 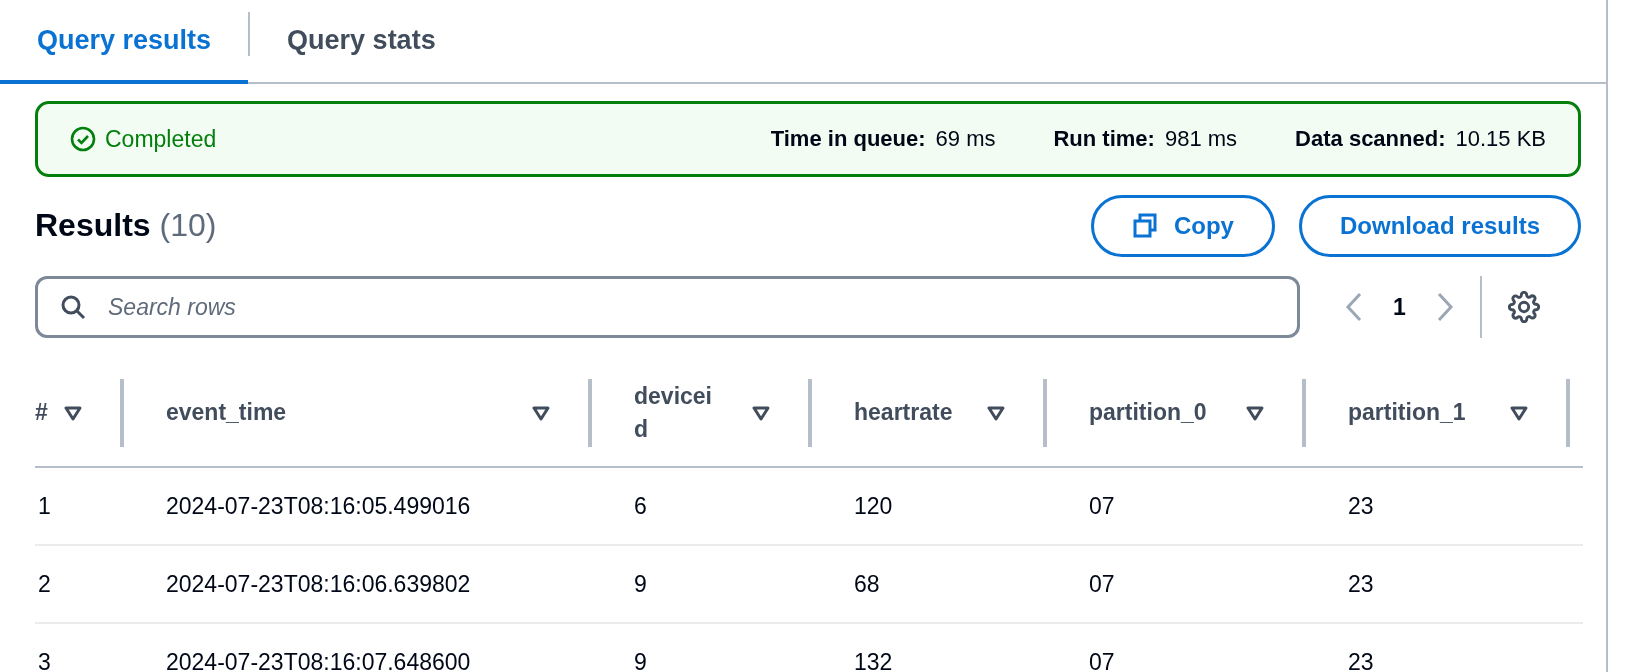 I want to click on column-header: deviceid, so click(x=679, y=413).